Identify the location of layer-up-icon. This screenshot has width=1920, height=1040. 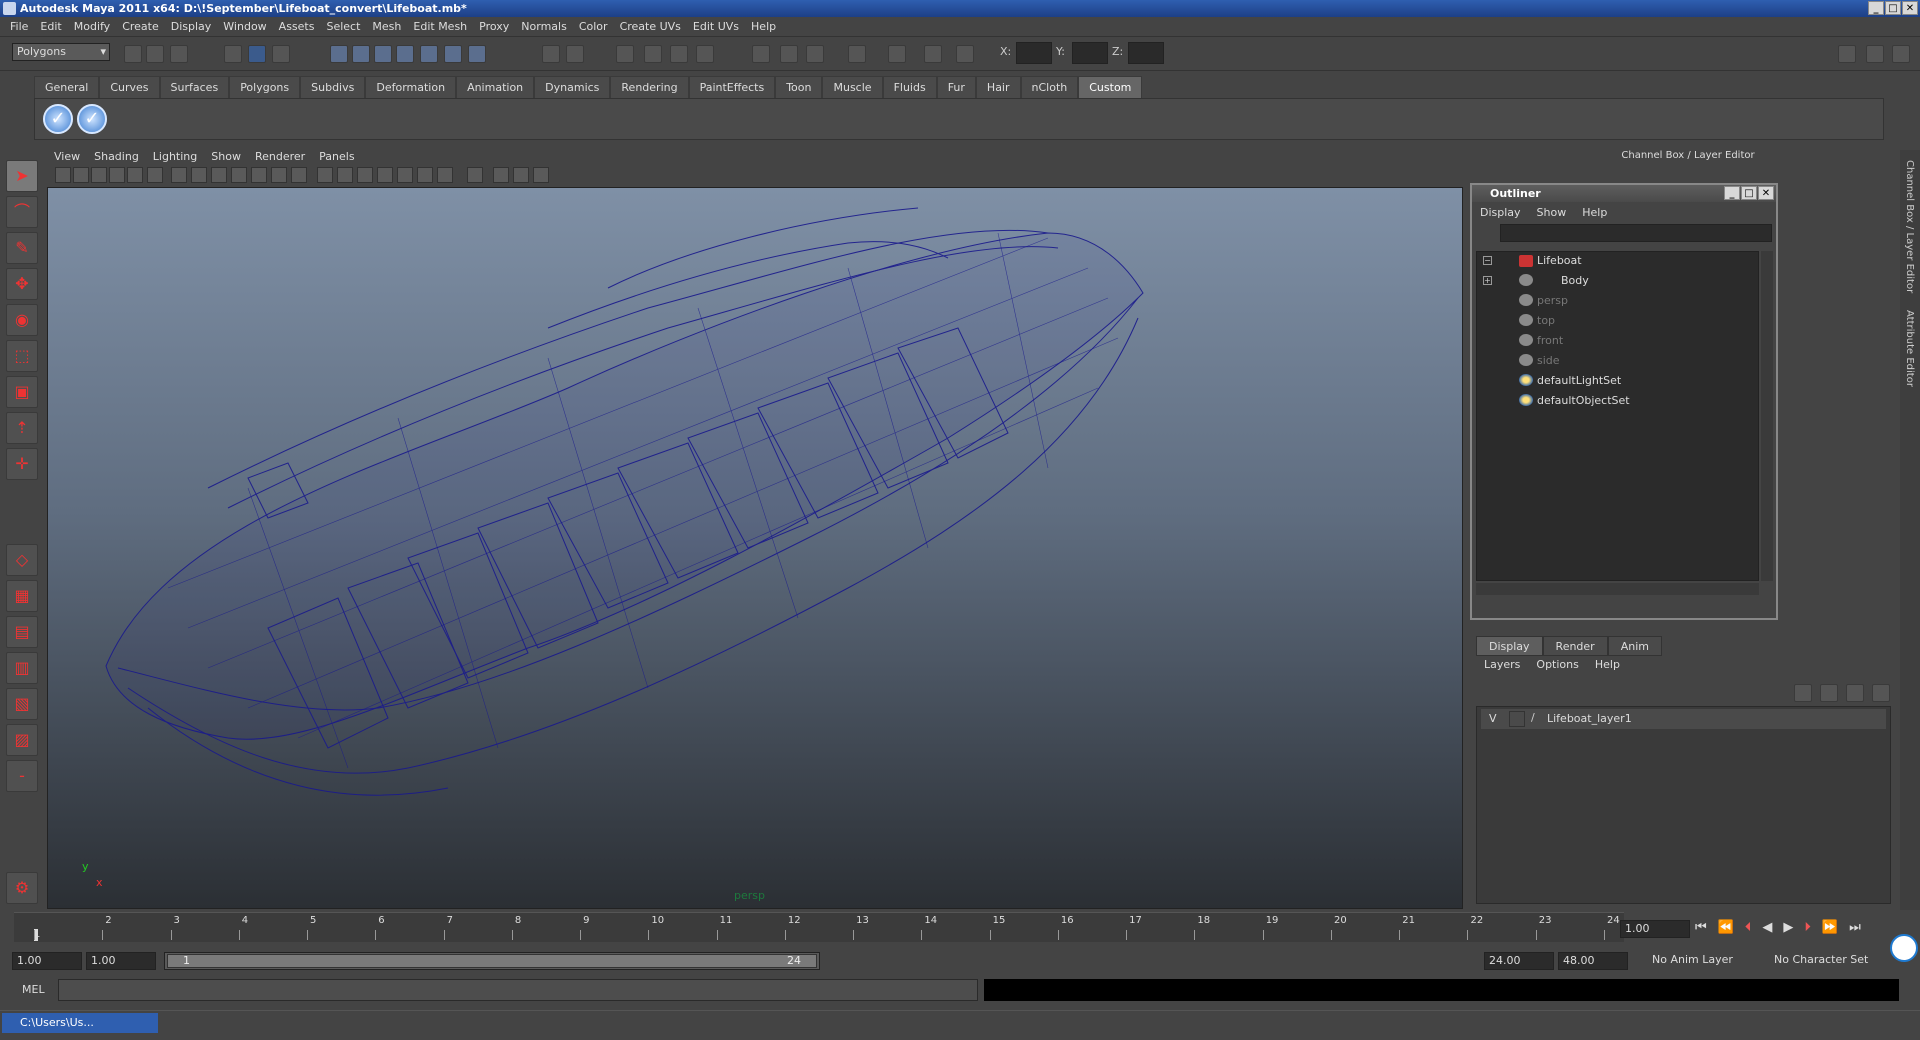
(1855, 693).